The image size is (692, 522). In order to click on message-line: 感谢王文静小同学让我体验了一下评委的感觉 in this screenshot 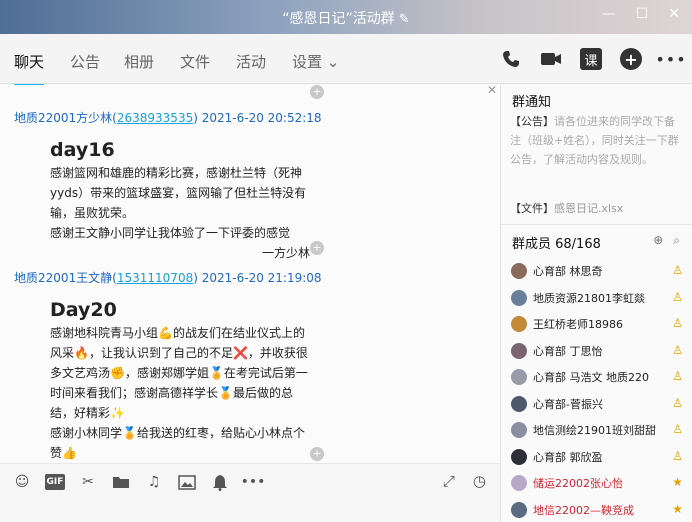, I will do `click(170, 233)`.